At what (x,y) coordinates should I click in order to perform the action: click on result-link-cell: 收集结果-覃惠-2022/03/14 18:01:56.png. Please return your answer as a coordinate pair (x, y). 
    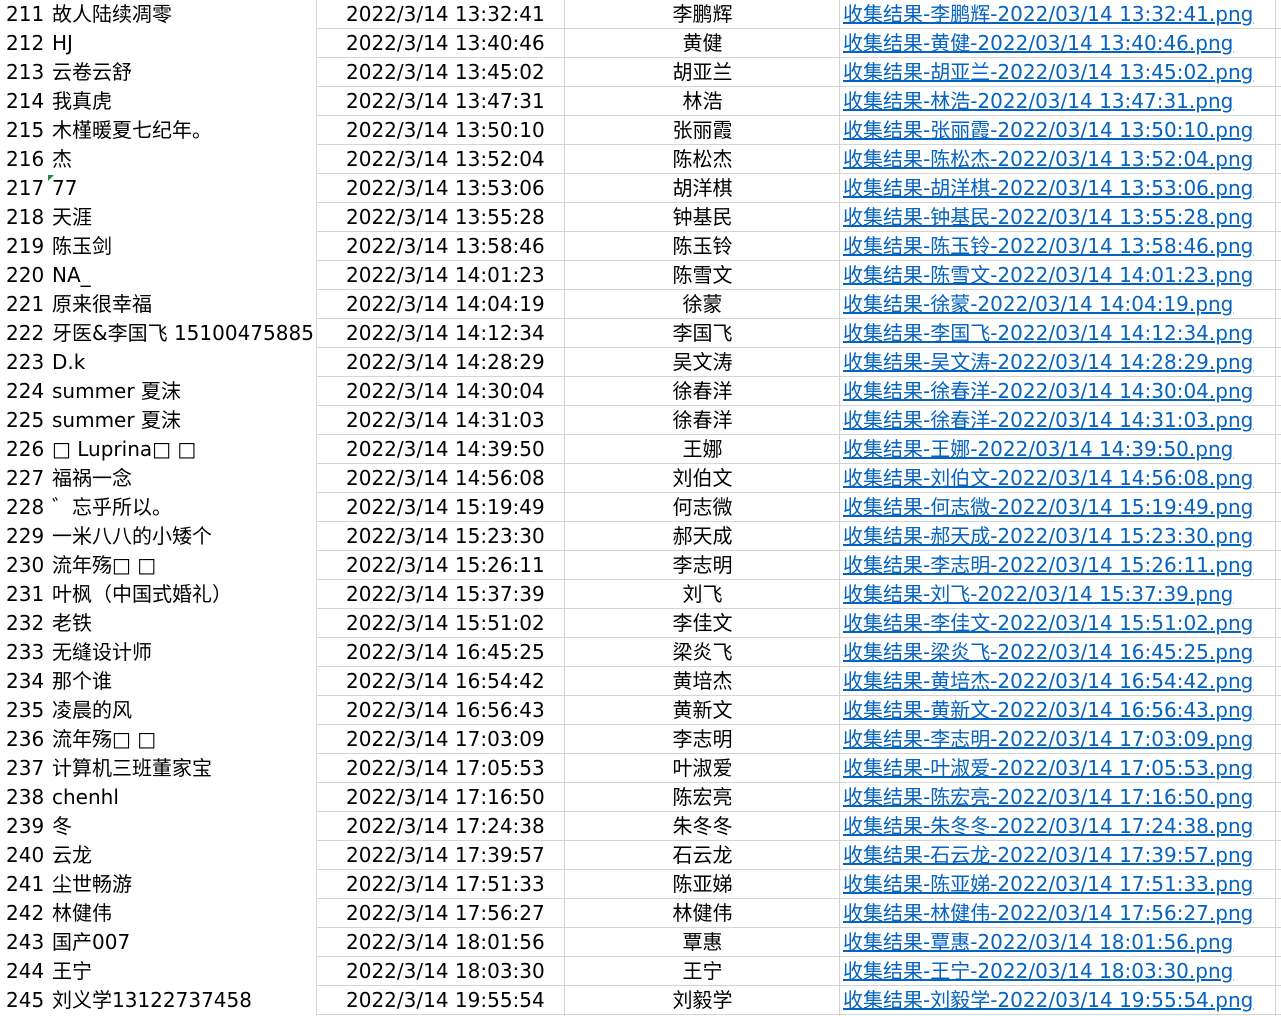
    Looking at the image, I should click on (1060, 942).